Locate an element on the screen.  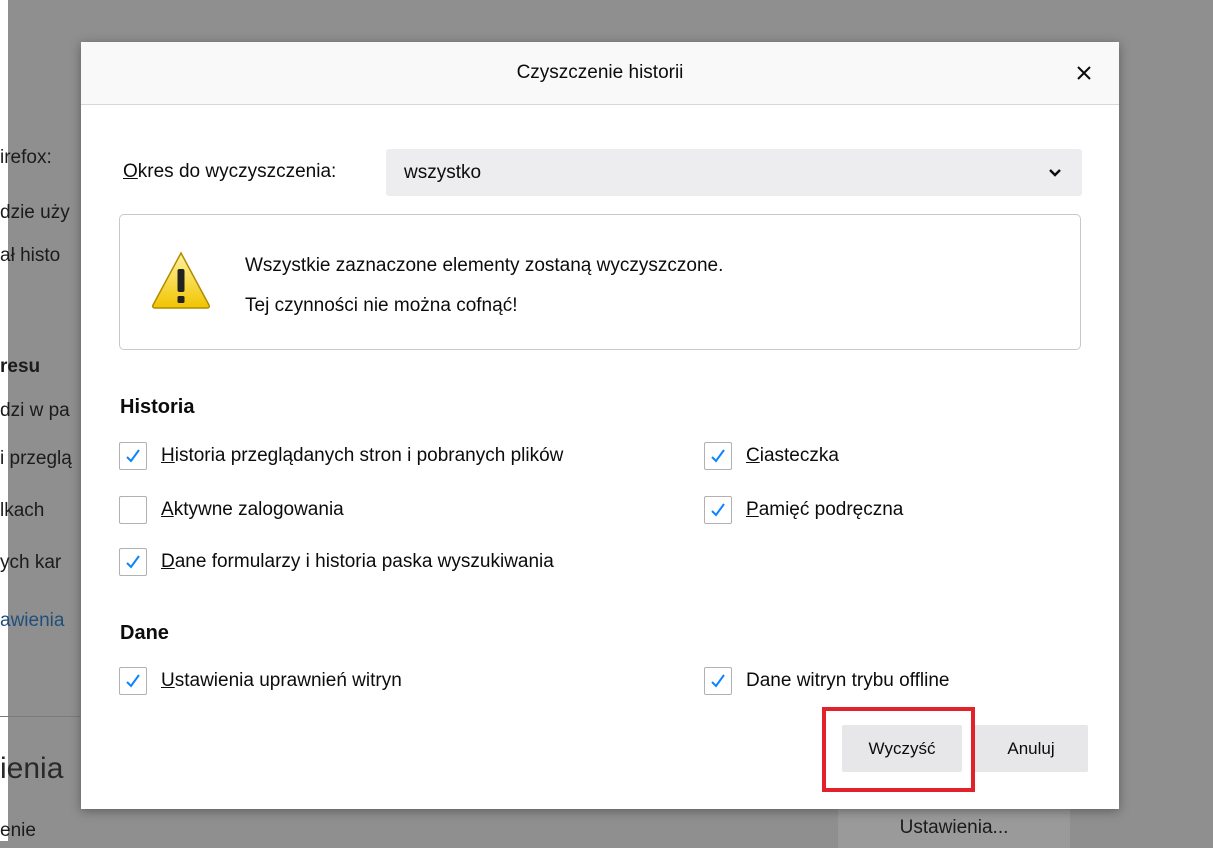
bg-fragment: irefox: is located at coordinates (26, 157).